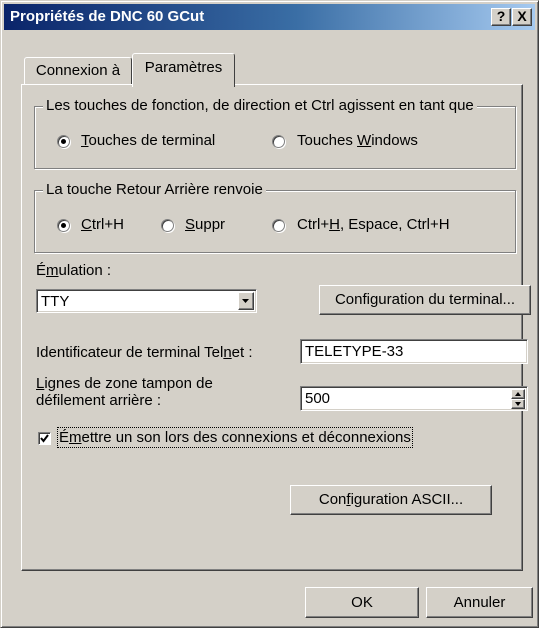  I want to click on radio-suppr, so click(167, 225).